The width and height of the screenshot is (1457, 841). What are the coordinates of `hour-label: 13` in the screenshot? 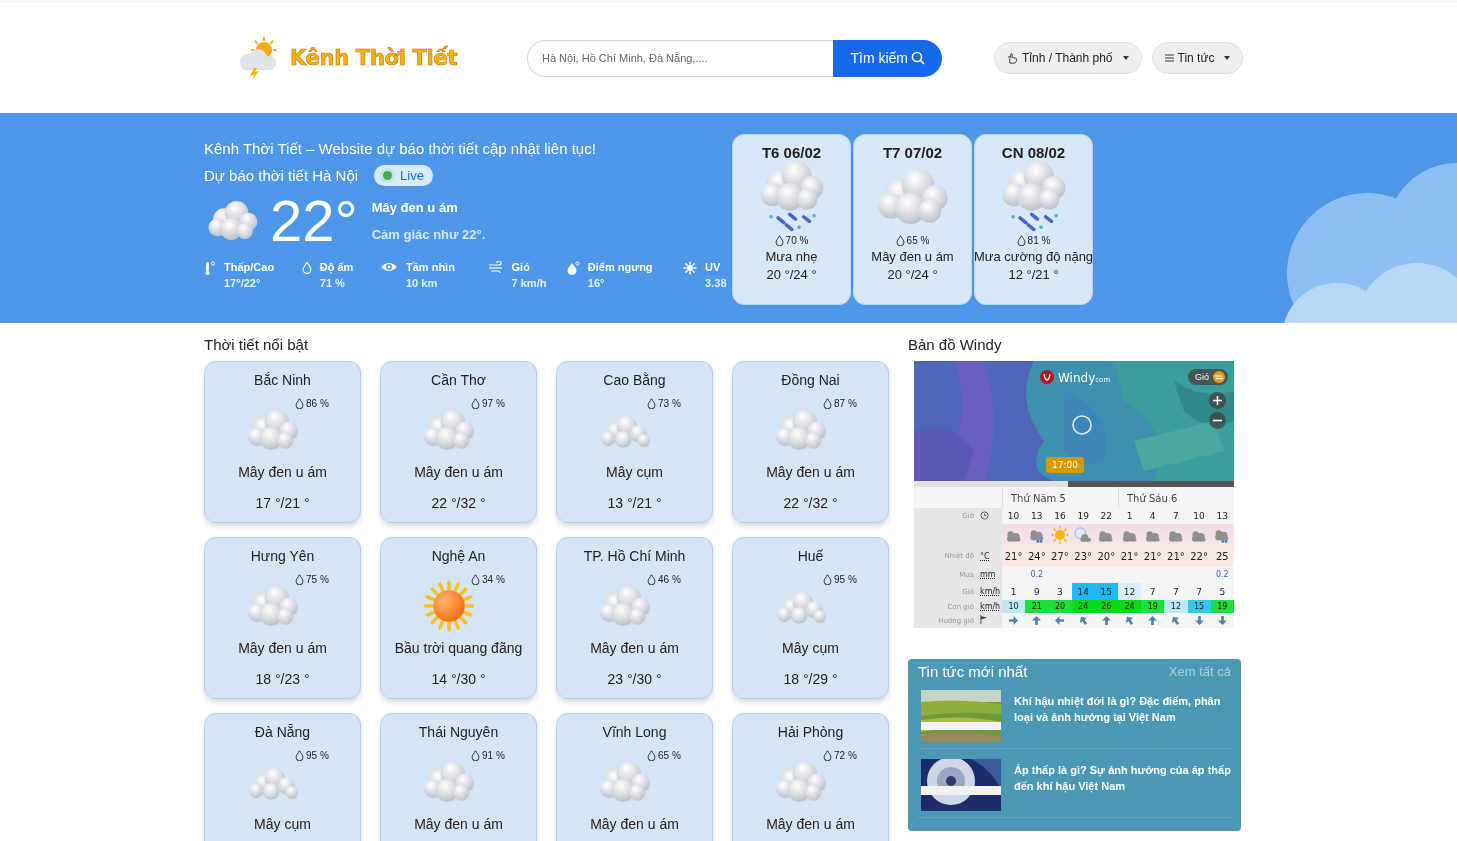 It's located at (1037, 516).